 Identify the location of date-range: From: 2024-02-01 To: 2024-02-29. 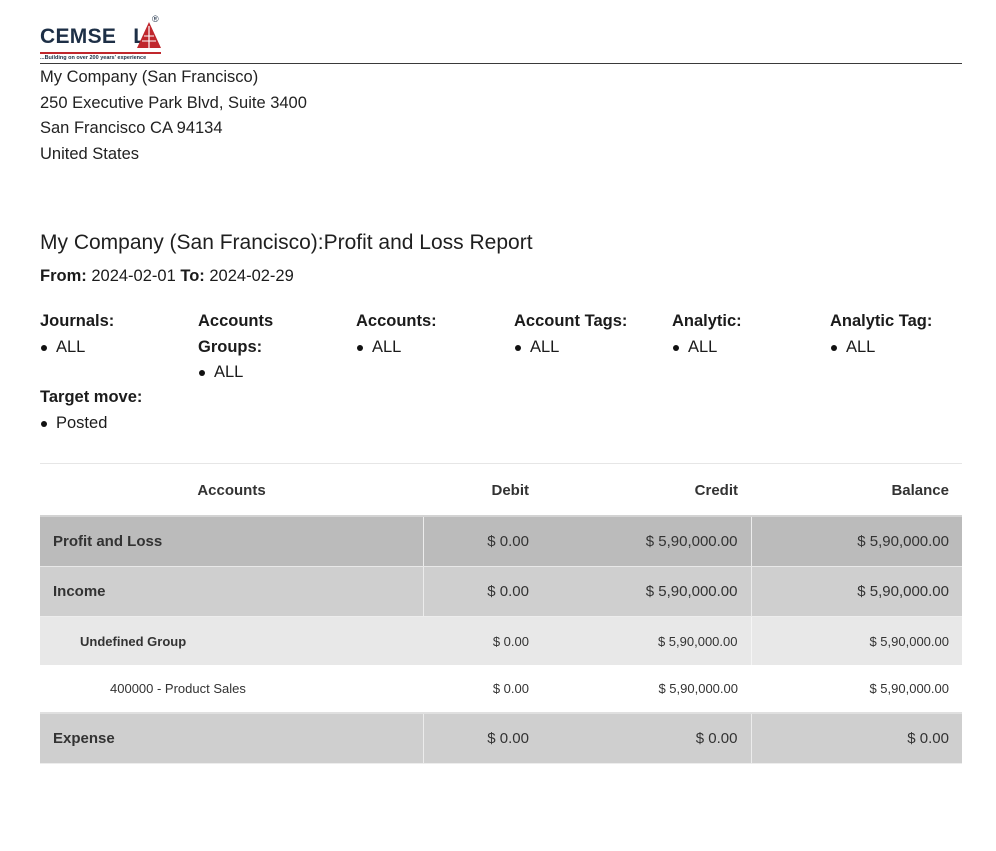
(167, 276).